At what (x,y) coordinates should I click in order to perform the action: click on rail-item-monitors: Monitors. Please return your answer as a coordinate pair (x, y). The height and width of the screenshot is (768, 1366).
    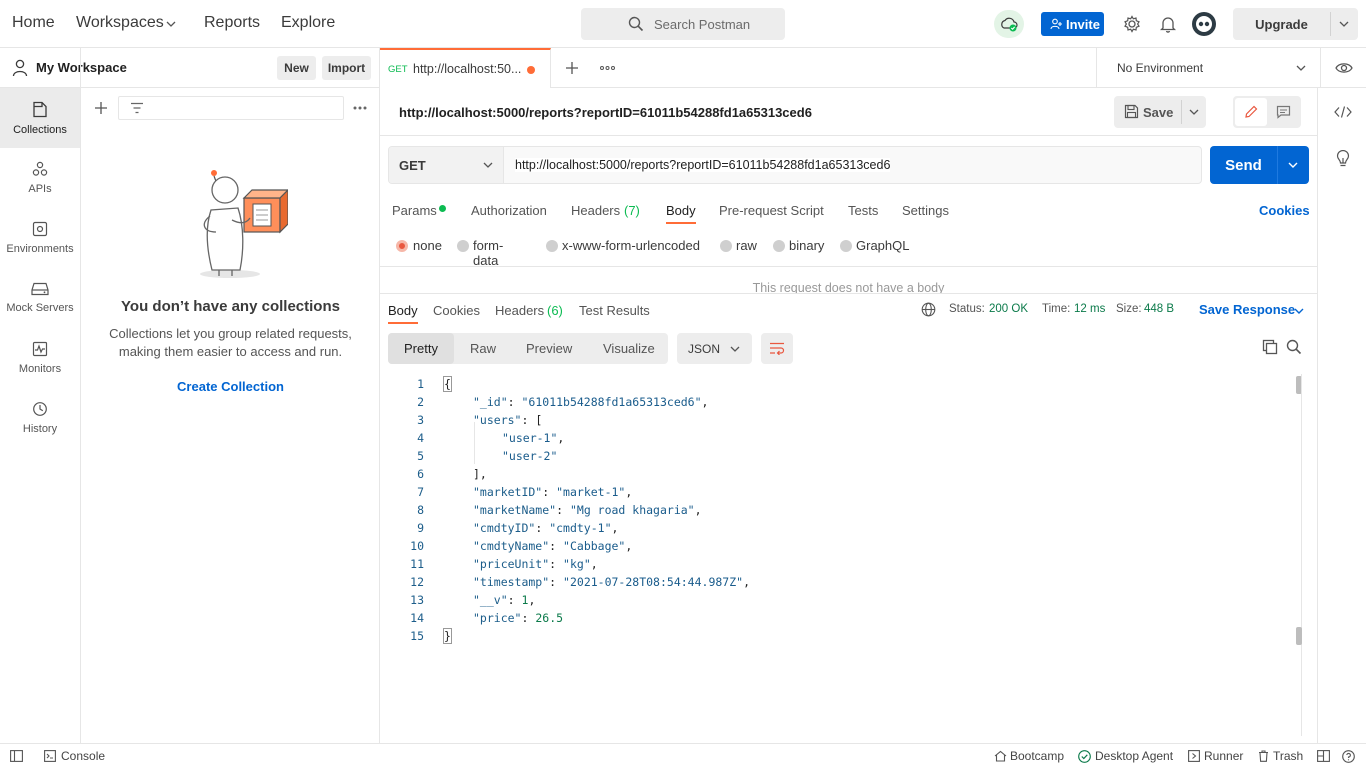
    Looking at the image, I should click on (40, 358).